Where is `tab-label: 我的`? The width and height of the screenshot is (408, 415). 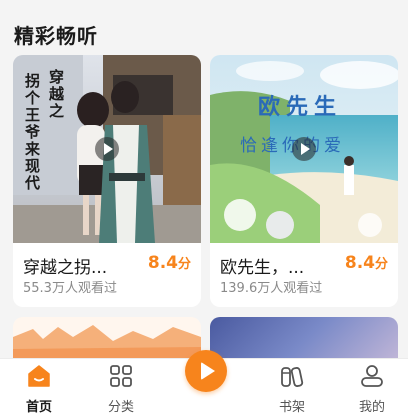 tab-label: 我的 is located at coordinates (371, 407).